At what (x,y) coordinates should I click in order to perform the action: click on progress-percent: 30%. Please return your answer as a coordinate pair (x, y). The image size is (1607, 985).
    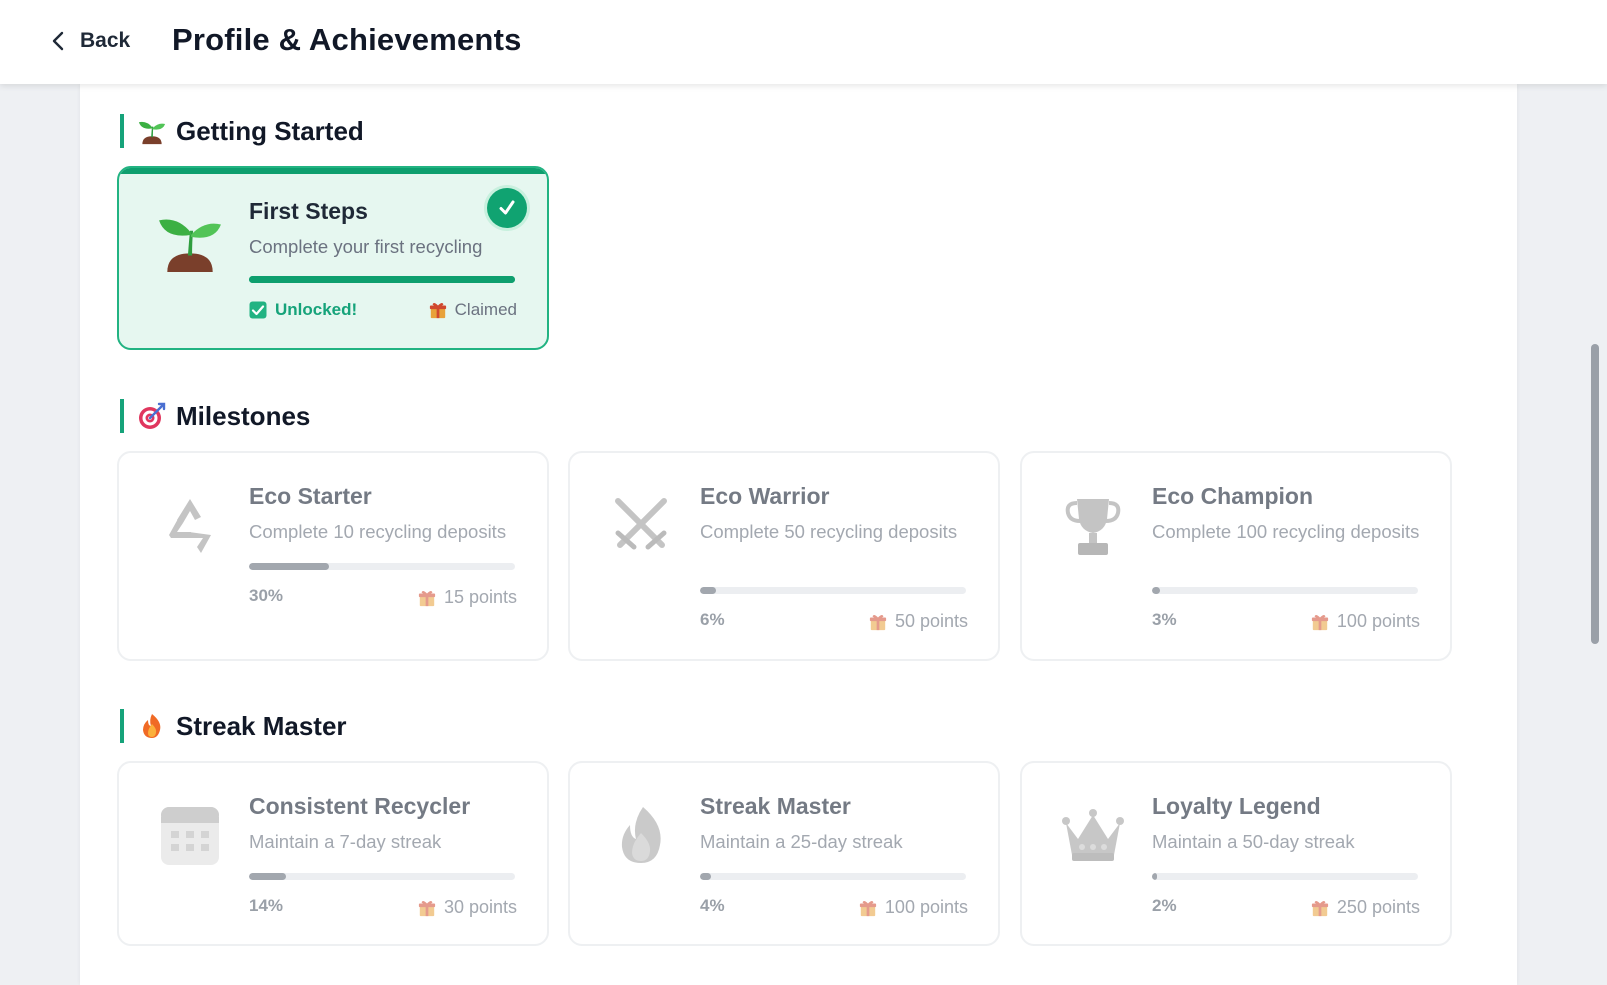
    Looking at the image, I should click on (266, 595).